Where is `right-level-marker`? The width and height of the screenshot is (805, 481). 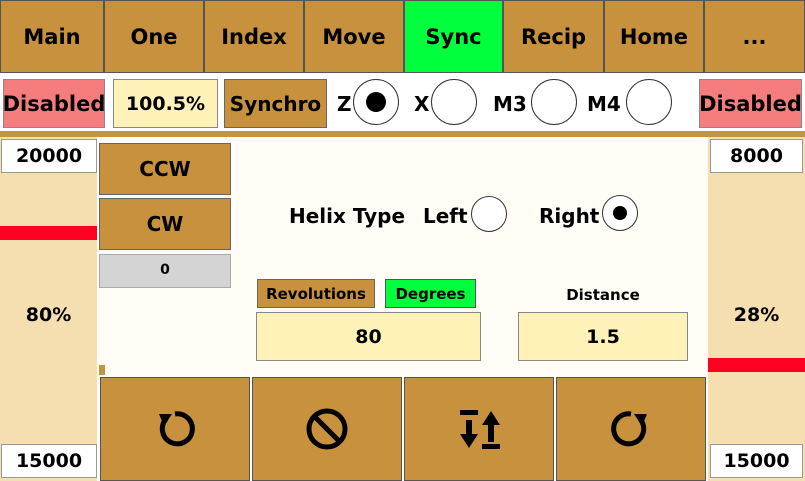 right-level-marker is located at coordinates (756, 365).